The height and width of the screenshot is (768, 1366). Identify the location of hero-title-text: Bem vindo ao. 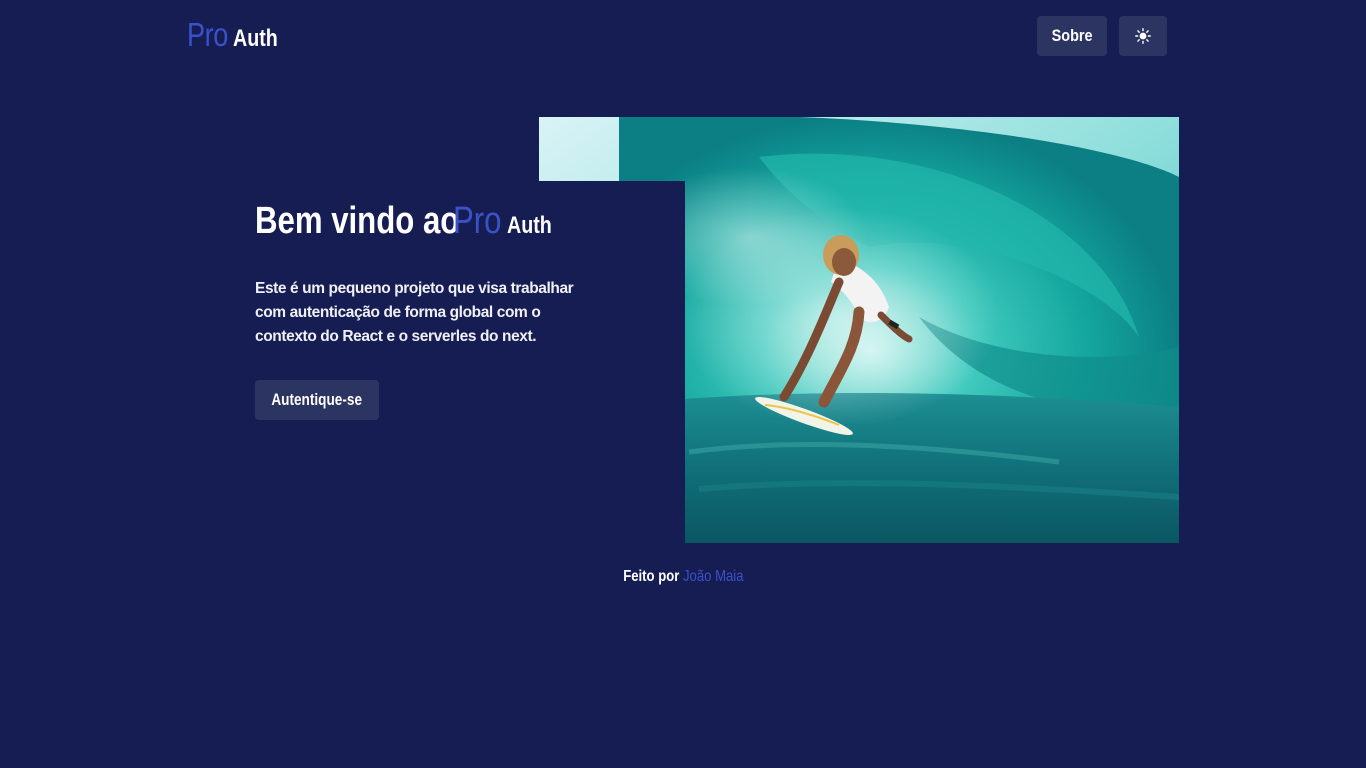
(357, 221).